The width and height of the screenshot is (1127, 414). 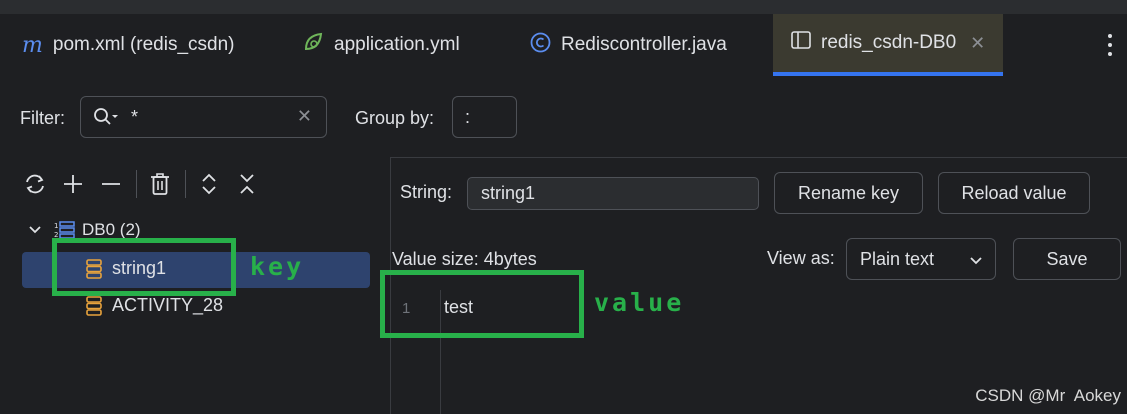 What do you see at coordinates (277, 266) in the screenshot?
I see `key-annotation-label: key` at bounding box center [277, 266].